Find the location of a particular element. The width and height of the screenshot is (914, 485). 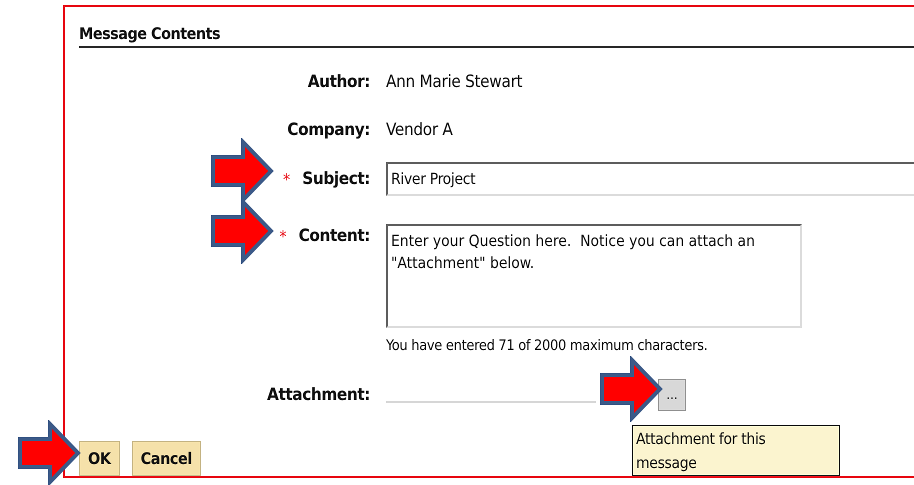

section-title: Message Contents is located at coordinates (149, 34).